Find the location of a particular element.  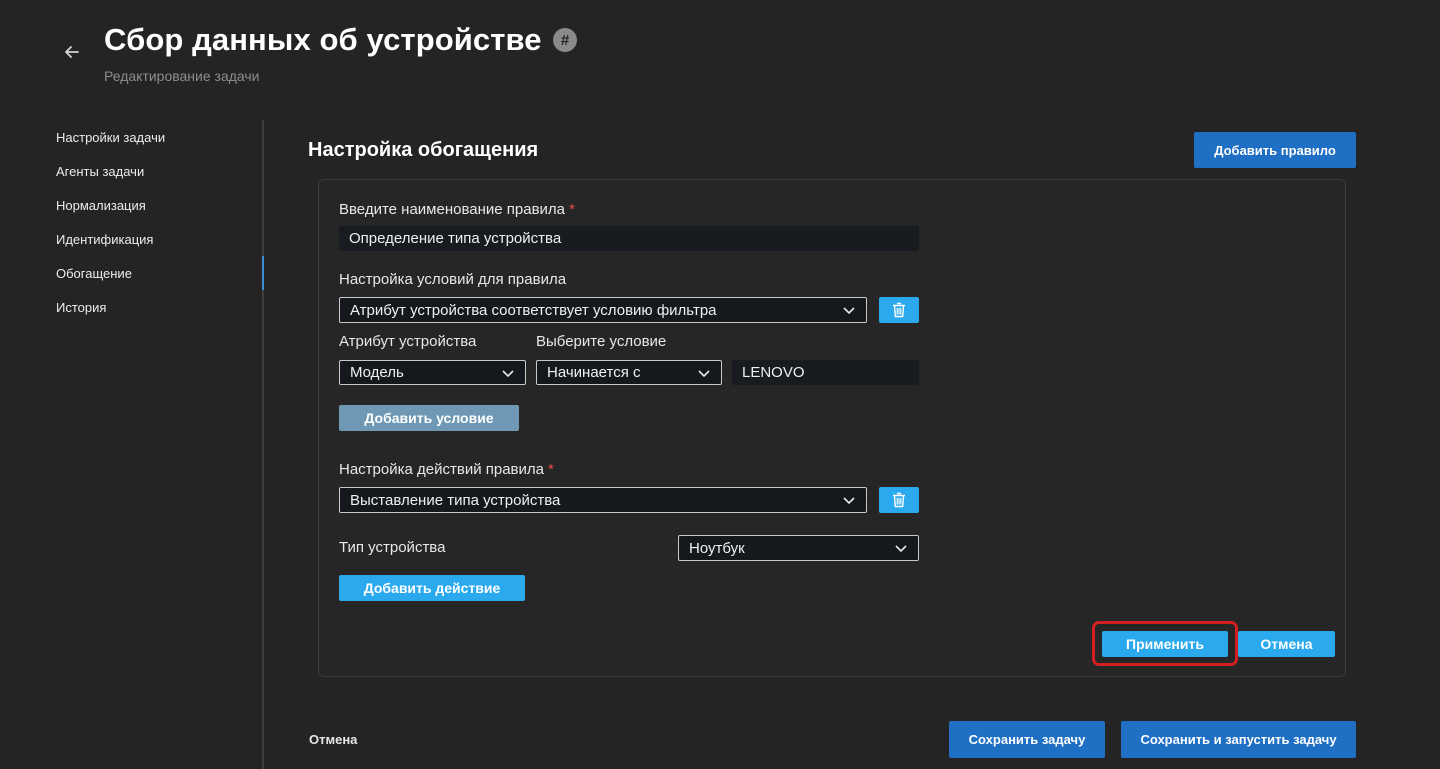

apply-button: Применить is located at coordinates (1165, 644).